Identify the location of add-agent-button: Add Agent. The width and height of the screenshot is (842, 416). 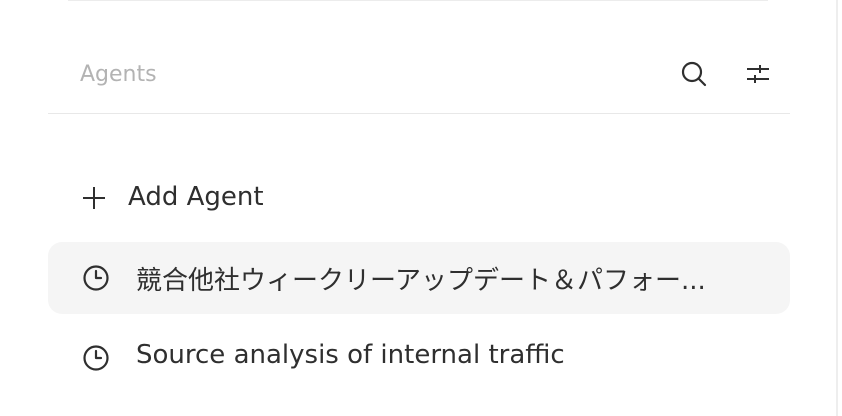
(419, 198).